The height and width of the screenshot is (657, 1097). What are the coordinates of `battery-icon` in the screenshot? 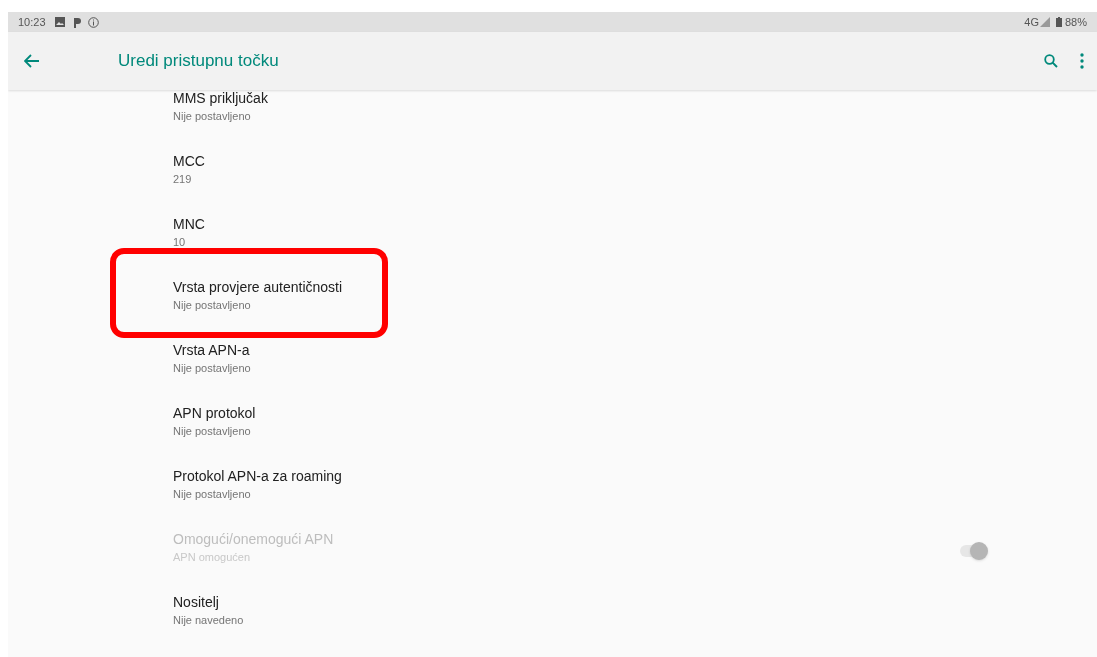 It's located at (1058, 22).